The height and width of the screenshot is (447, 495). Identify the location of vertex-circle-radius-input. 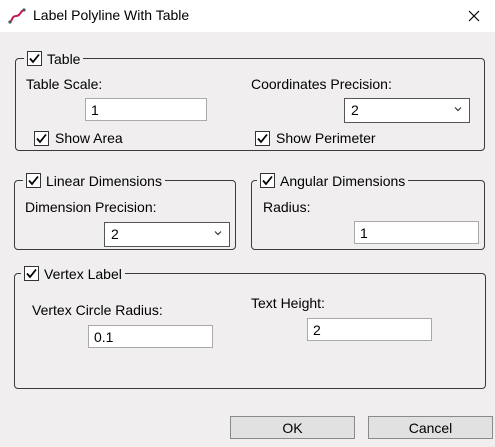
(150, 336).